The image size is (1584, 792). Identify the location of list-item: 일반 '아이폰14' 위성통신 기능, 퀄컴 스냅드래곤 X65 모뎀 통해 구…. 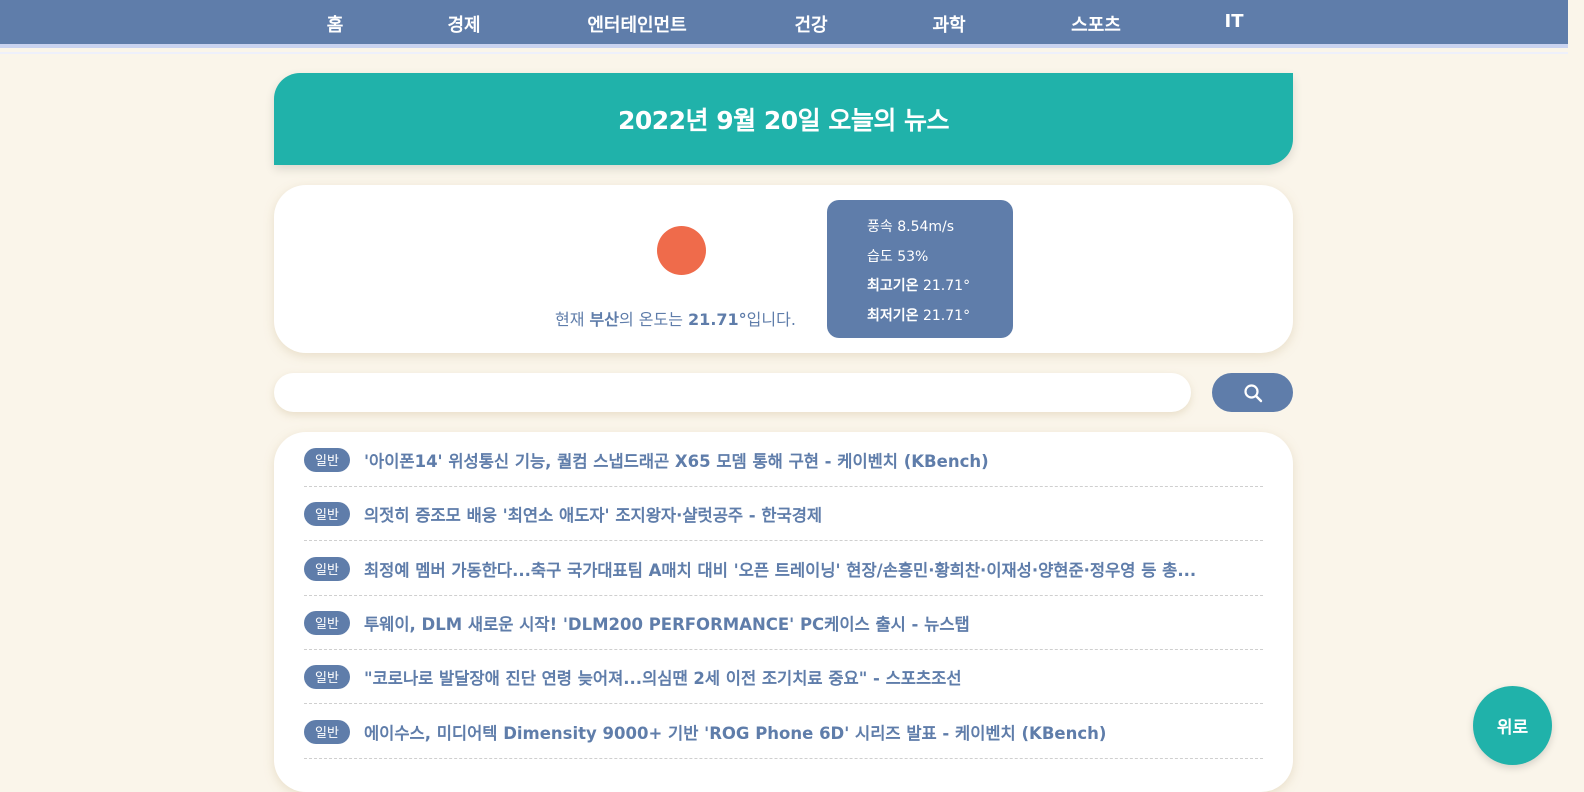
(783, 460).